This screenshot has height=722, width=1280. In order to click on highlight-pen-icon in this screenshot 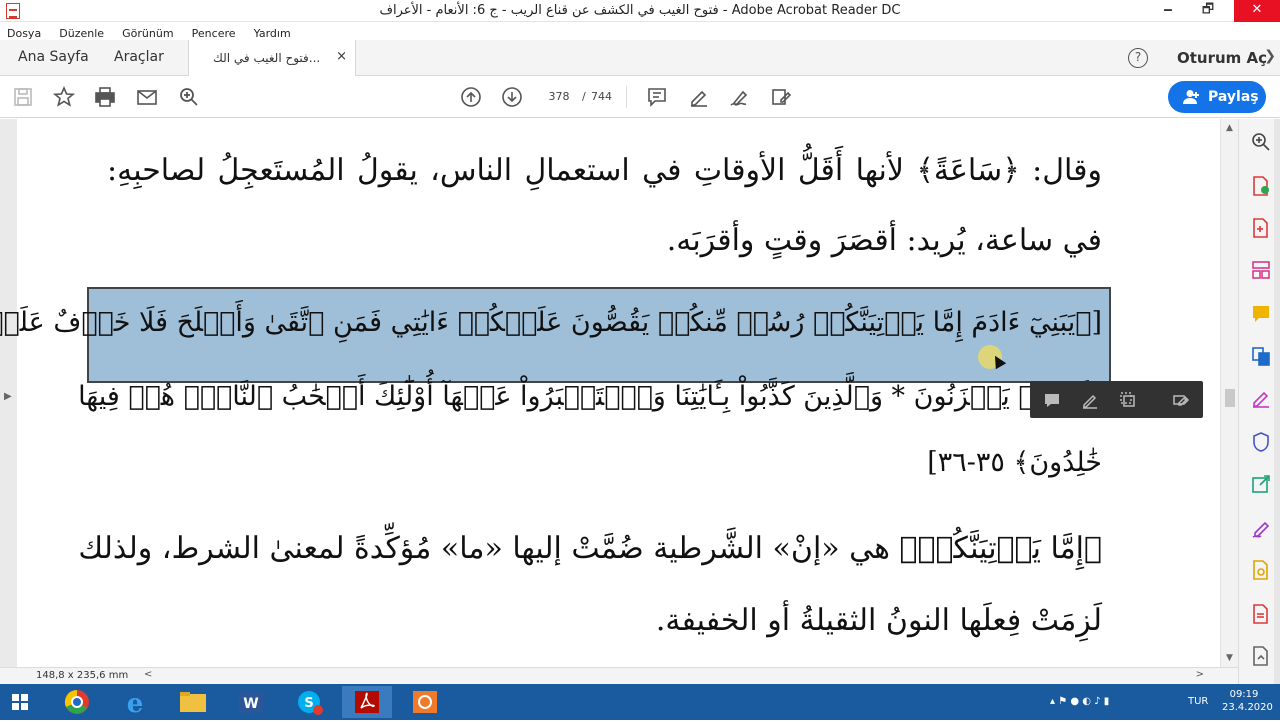, I will do `click(699, 97)`.